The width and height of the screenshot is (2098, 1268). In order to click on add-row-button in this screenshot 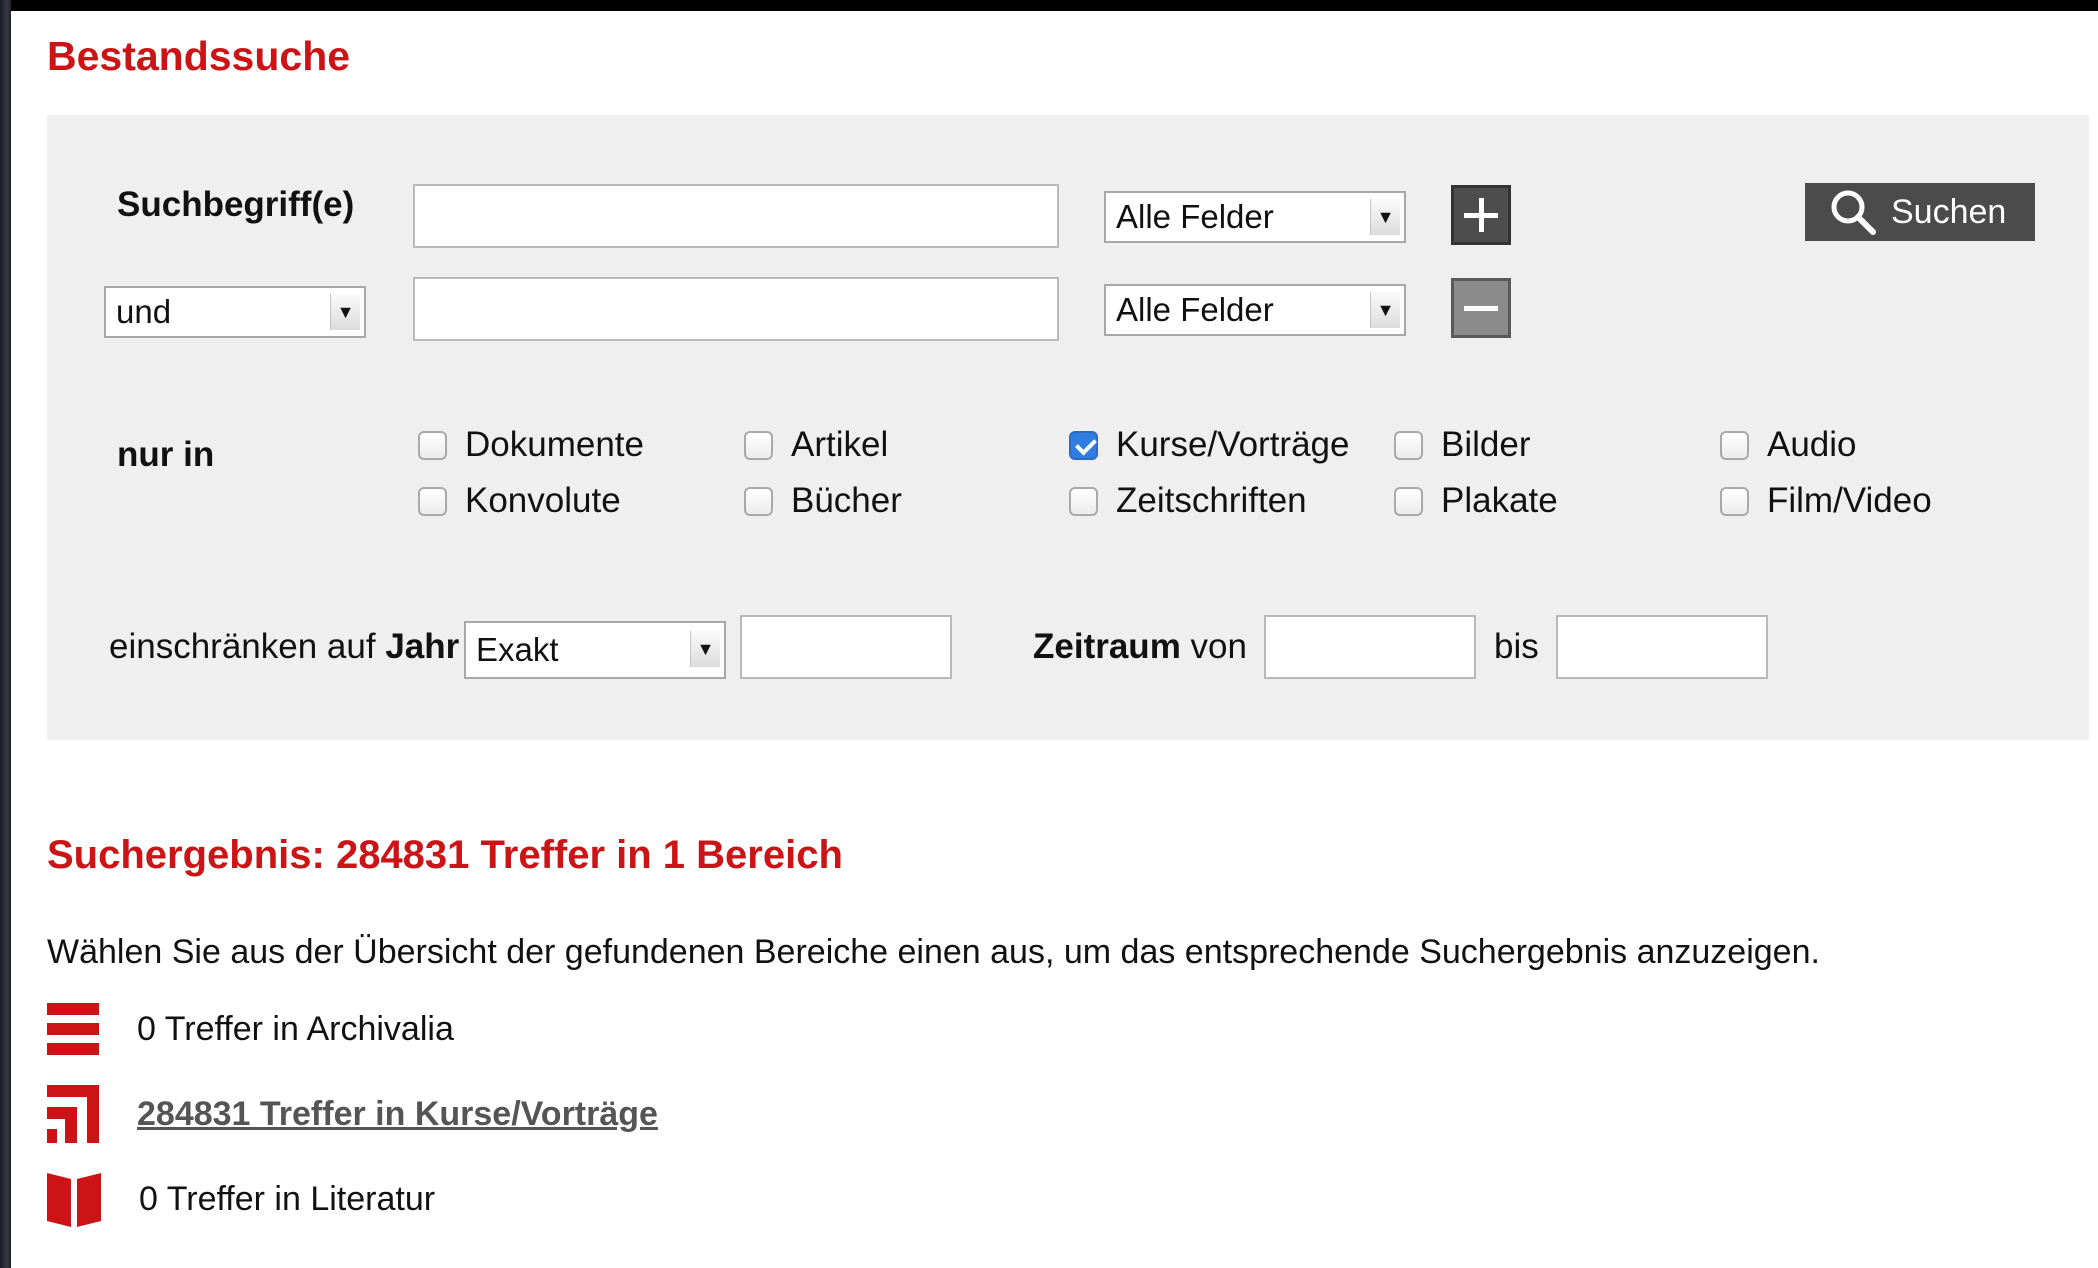, I will do `click(1481, 215)`.